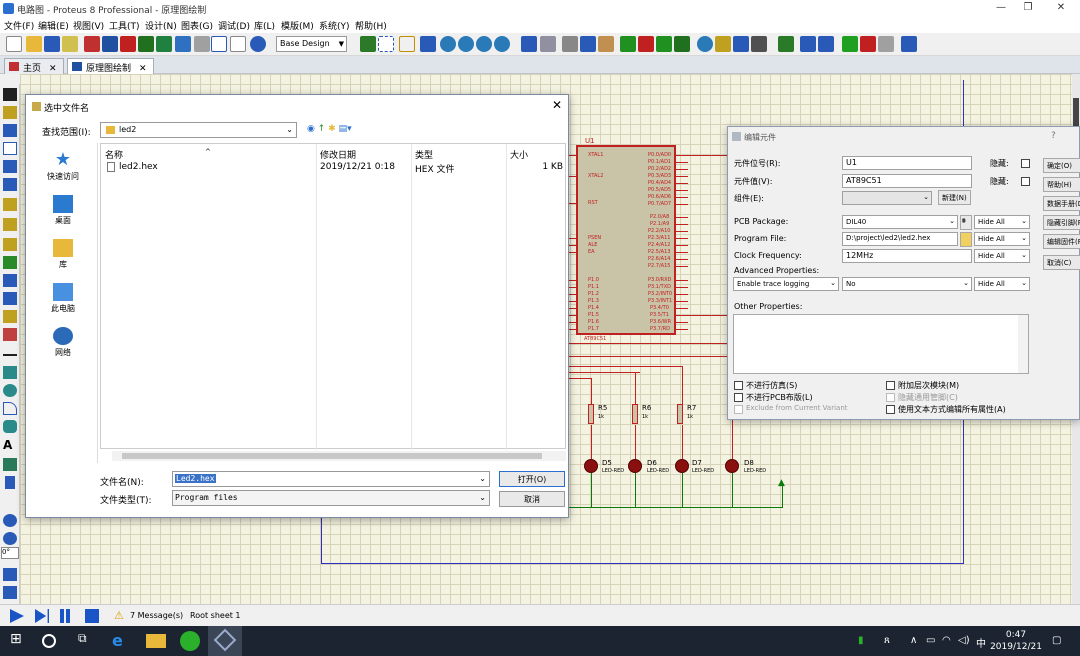 The image size is (1080, 656). Describe the element at coordinates (10, 592) in the screenshot. I see `mirror-vertical-icon` at that location.